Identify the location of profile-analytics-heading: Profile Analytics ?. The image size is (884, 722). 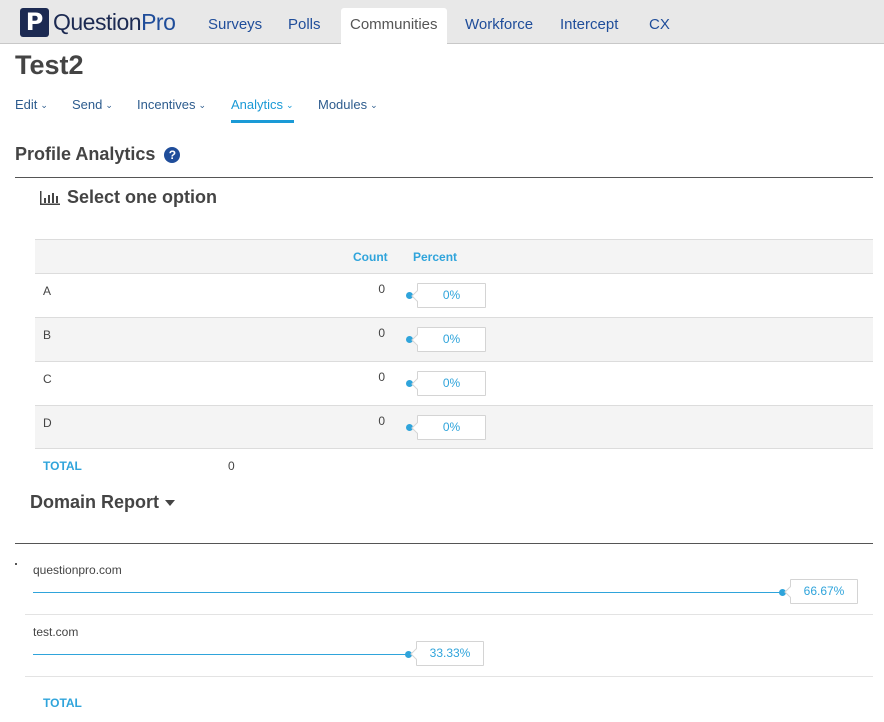
(98, 154).